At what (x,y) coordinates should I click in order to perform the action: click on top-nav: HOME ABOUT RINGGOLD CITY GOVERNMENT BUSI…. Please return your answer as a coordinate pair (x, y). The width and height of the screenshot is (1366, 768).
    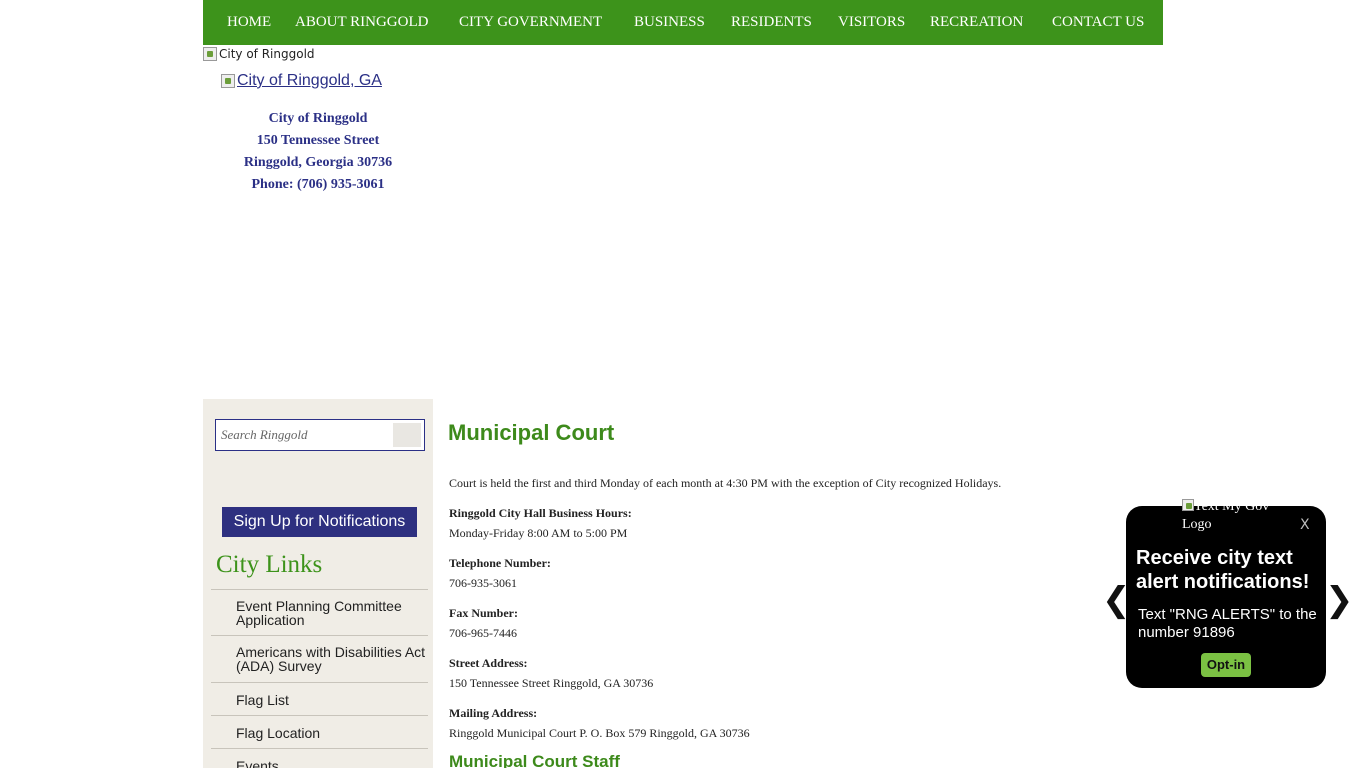
    Looking at the image, I should click on (683, 22).